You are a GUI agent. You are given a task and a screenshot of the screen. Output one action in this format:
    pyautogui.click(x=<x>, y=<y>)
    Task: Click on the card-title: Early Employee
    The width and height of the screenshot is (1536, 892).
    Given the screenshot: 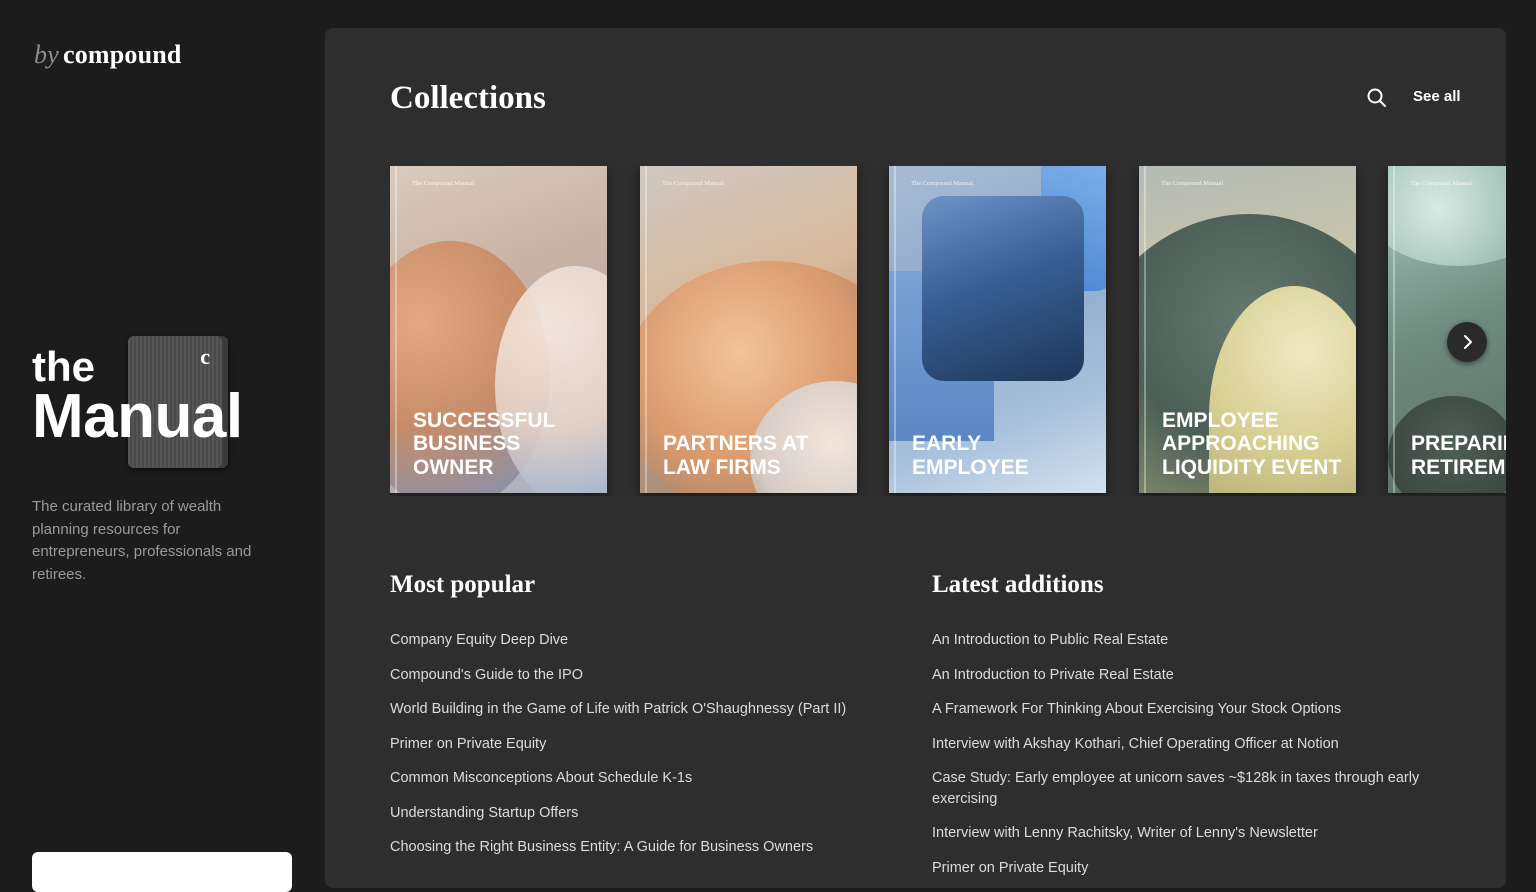 What is the action you would take?
    pyautogui.click(x=970, y=455)
    